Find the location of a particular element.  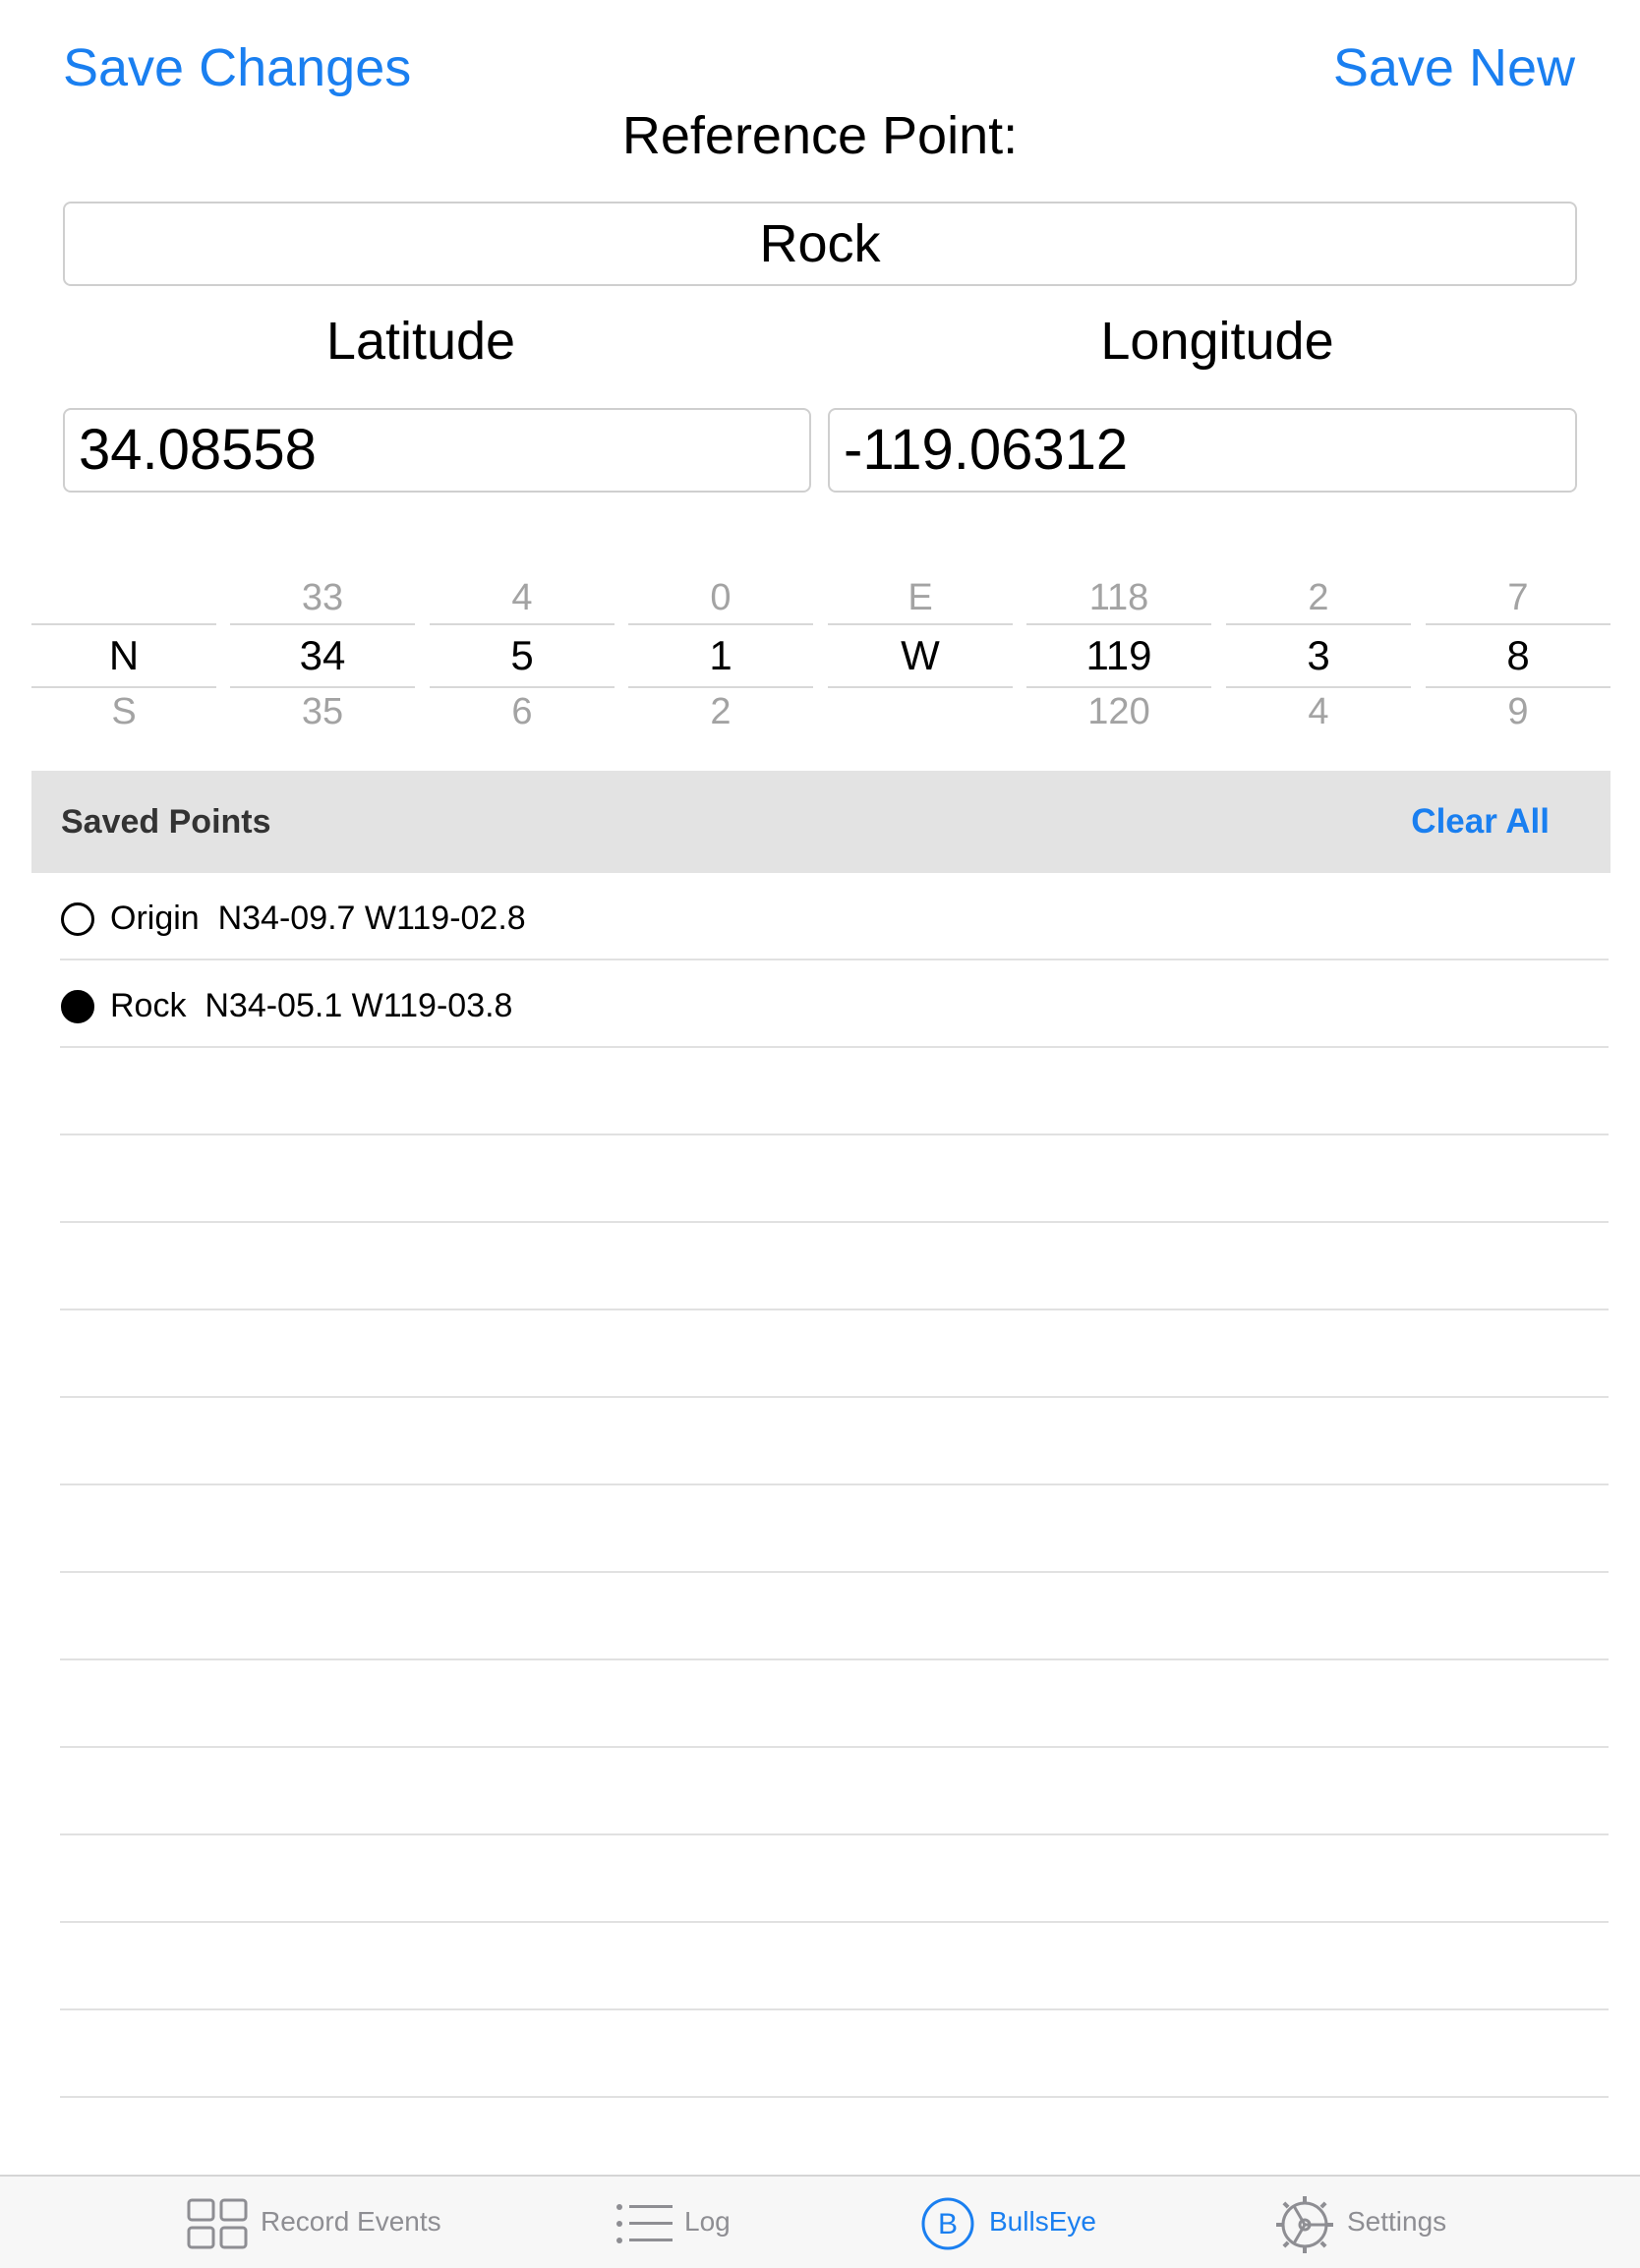

picker-selected-value: 119 is located at coordinates (1118, 655).